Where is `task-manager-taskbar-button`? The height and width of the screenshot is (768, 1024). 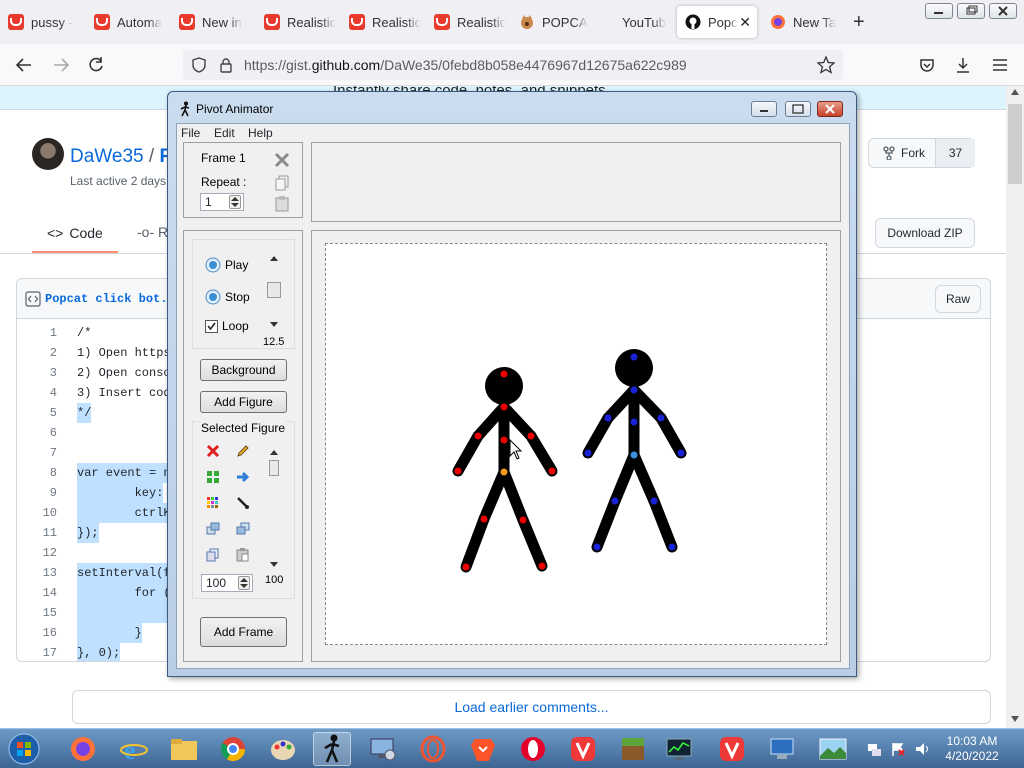
task-manager-taskbar-button is located at coordinates (679, 749).